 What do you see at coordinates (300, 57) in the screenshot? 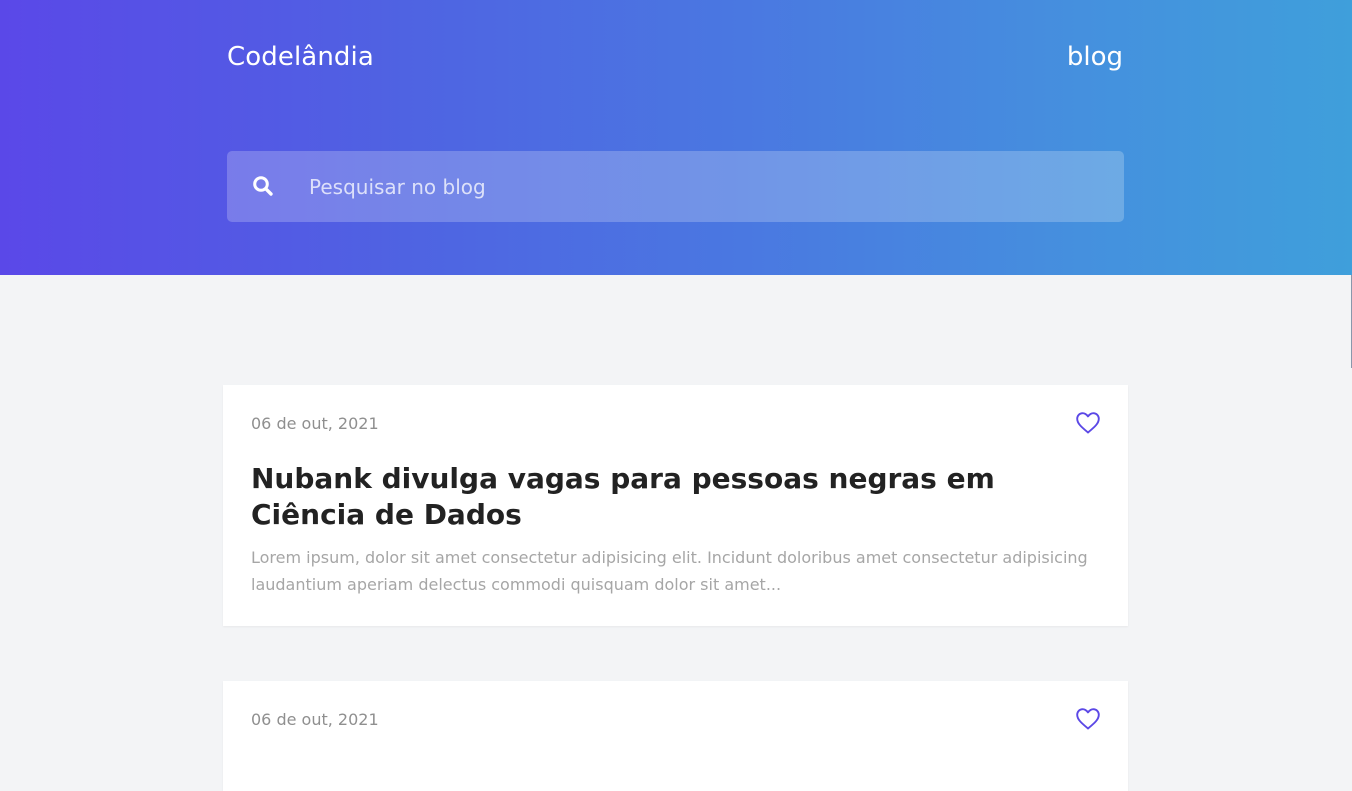
I see `site-logo-text: Codelândia` at bounding box center [300, 57].